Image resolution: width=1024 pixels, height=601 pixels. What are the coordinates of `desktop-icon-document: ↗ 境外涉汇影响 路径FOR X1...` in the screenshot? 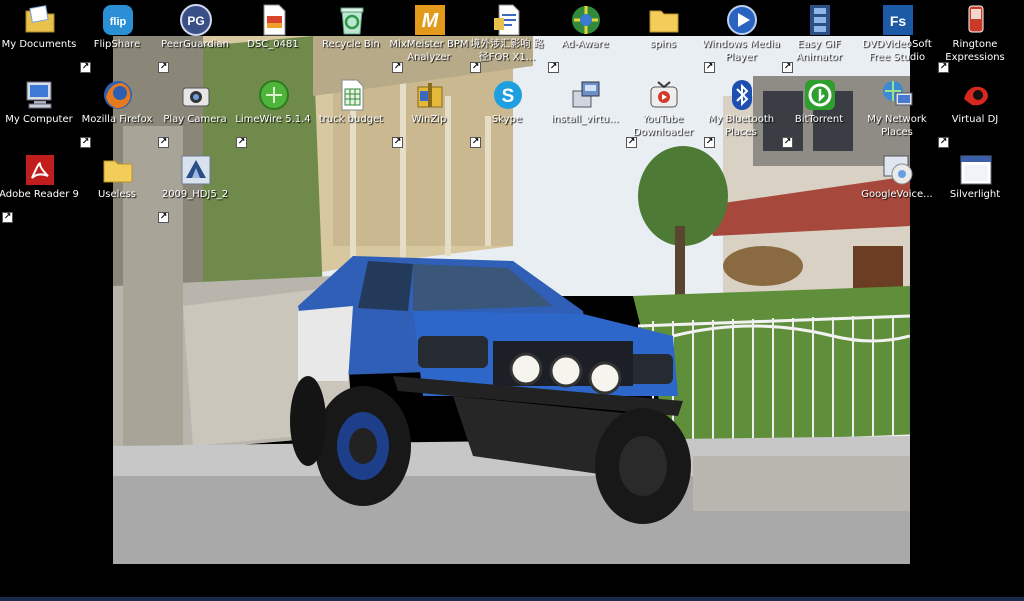 It's located at (507, 37).